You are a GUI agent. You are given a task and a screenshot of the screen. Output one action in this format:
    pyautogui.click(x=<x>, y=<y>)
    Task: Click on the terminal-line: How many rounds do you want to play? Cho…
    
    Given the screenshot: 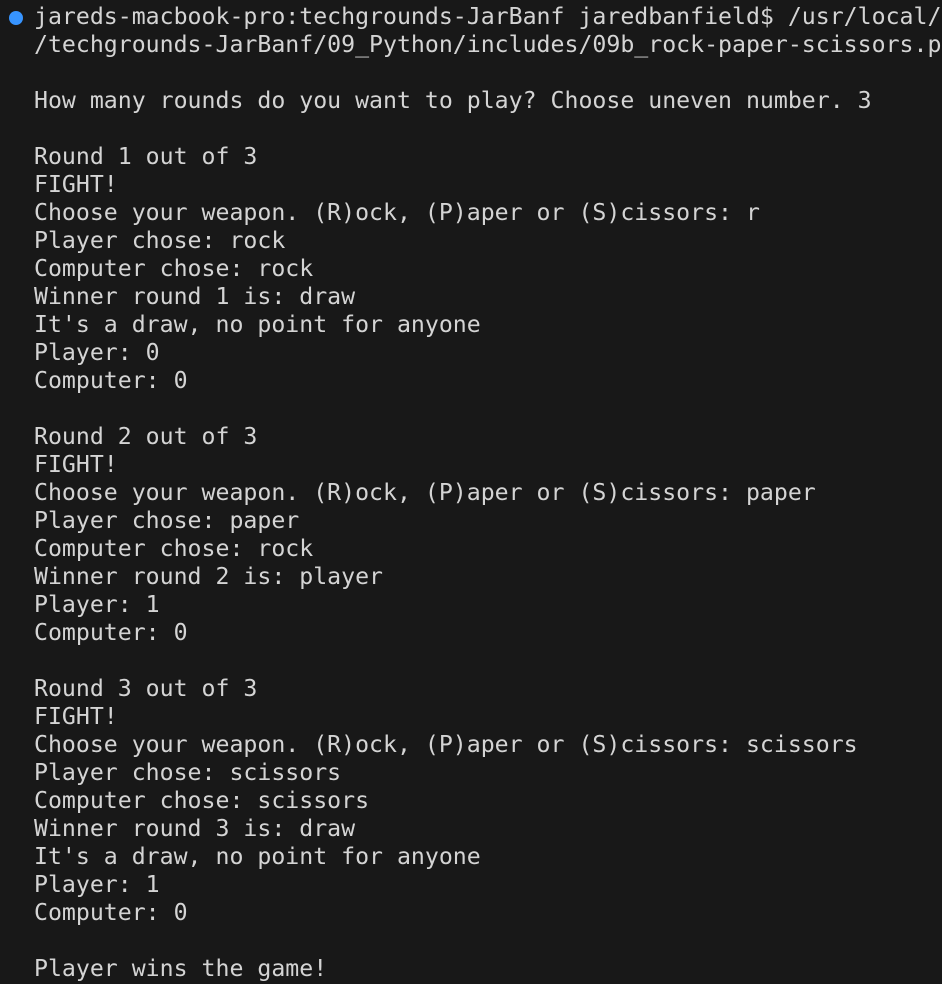 What is the action you would take?
    pyautogui.click(x=453, y=100)
    